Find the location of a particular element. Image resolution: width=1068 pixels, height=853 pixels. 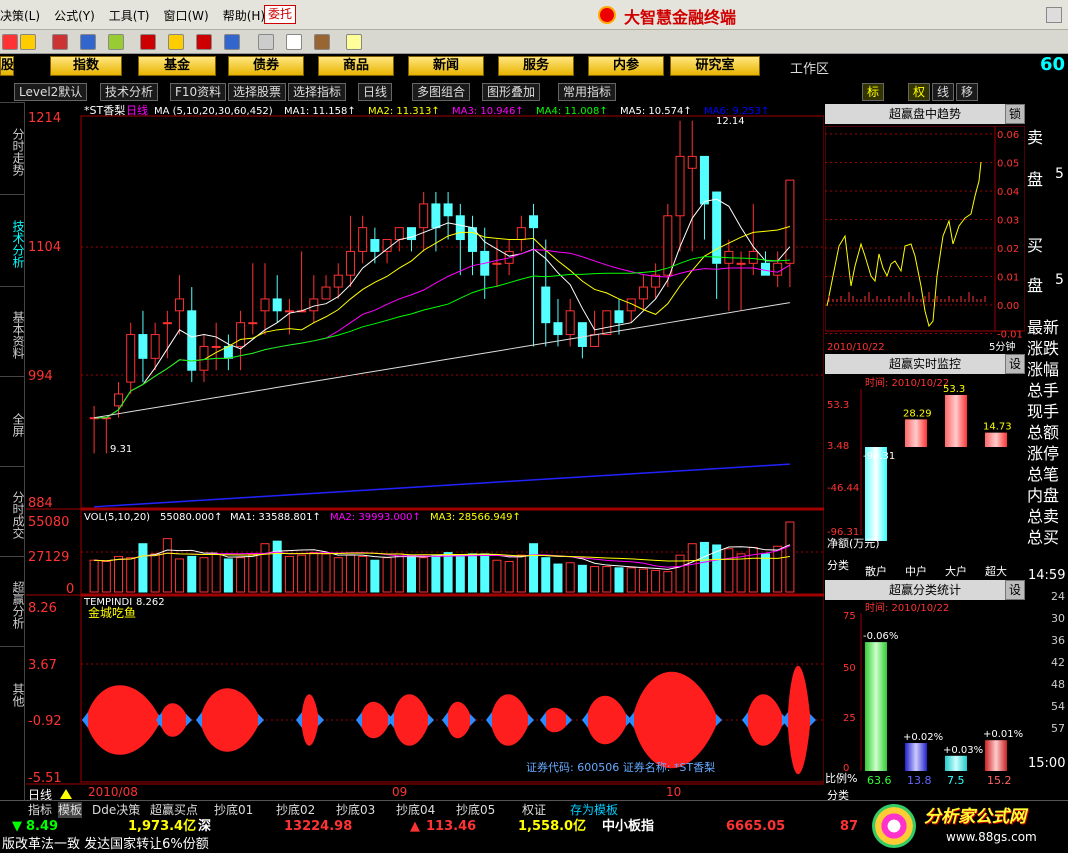

monitor-tick: 53.3 is located at coordinates (838, 405).